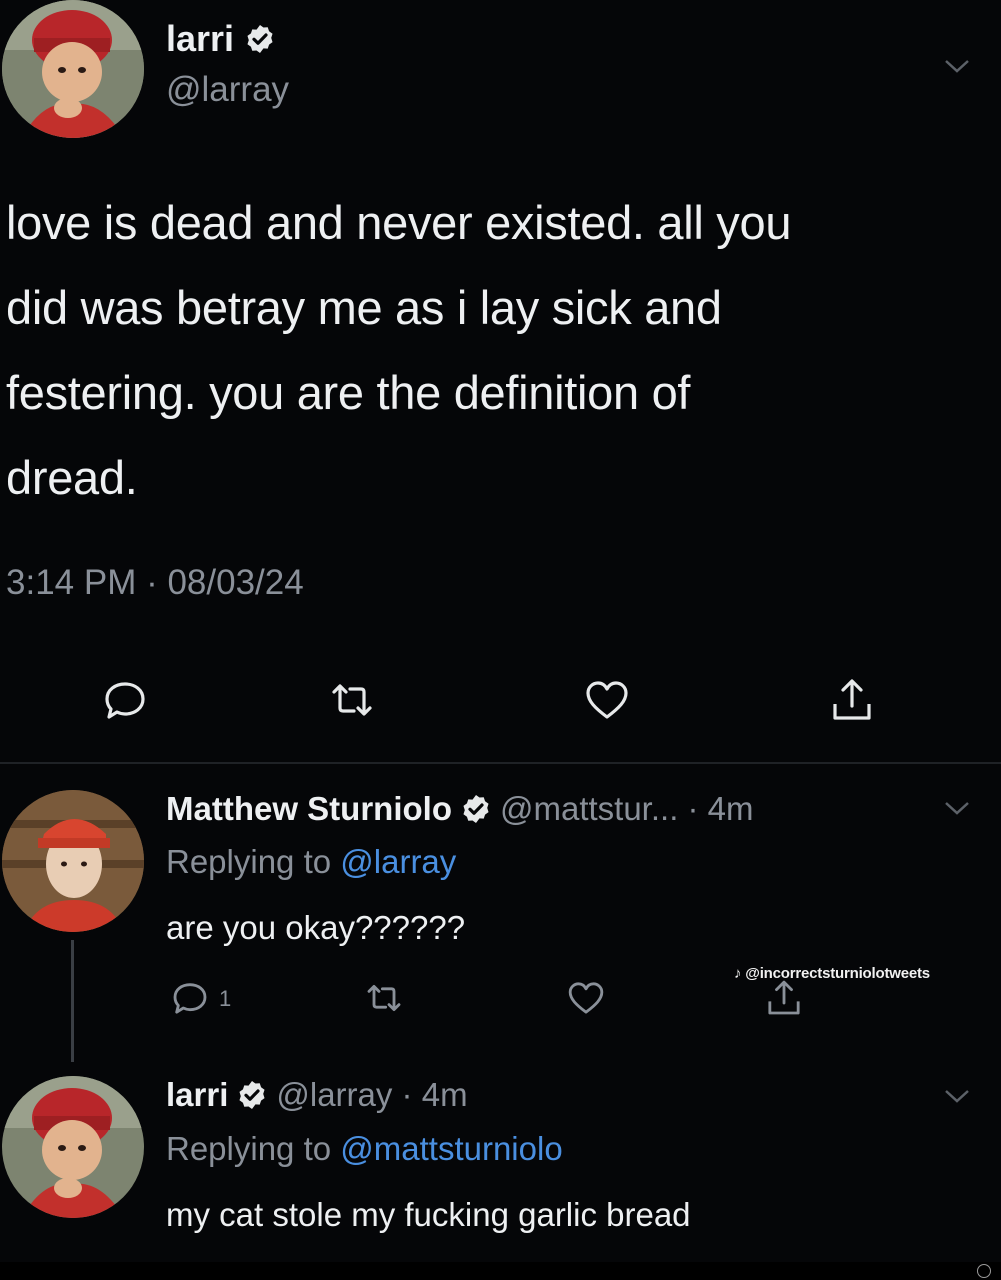  I want to click on reply-author-name: Matthew Sturniolo, so click(309, 809).